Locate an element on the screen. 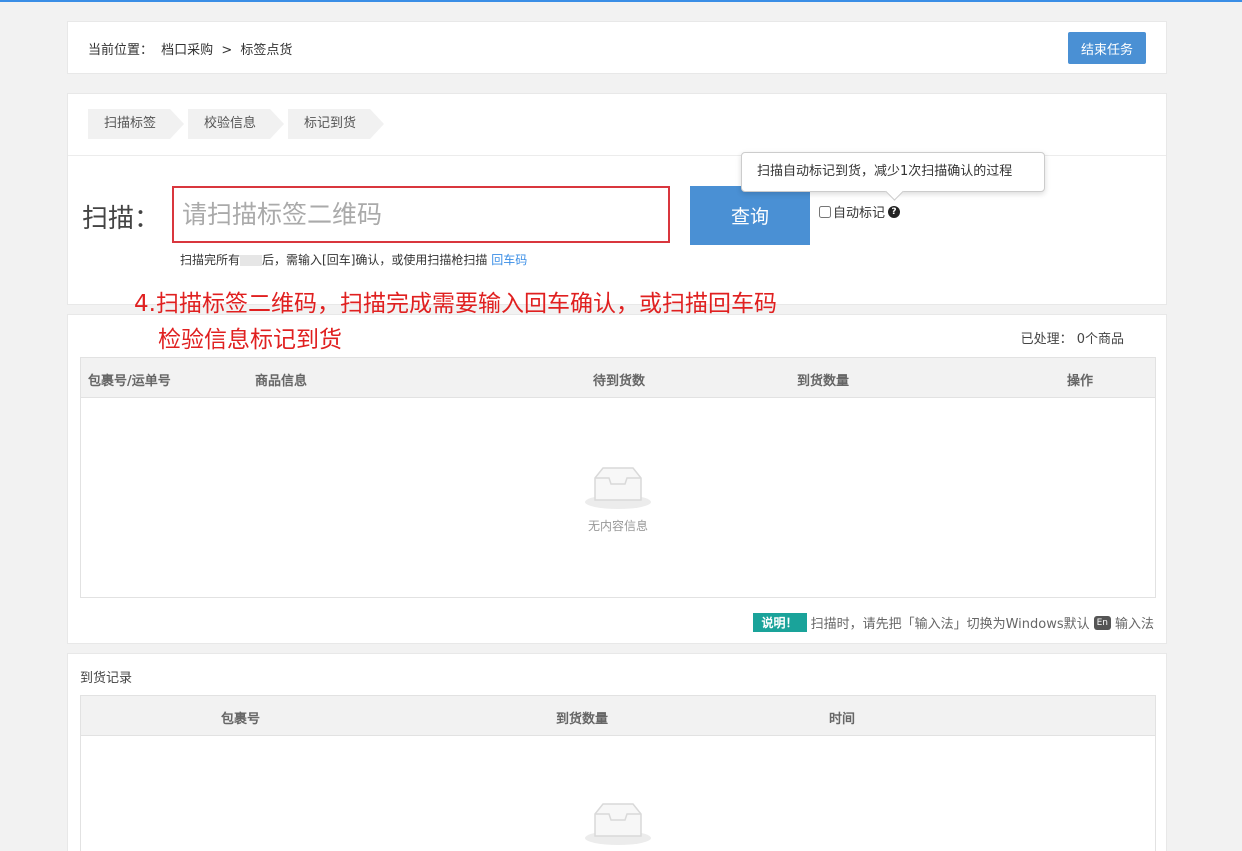  empty-state is located at coordinates (618, 824).